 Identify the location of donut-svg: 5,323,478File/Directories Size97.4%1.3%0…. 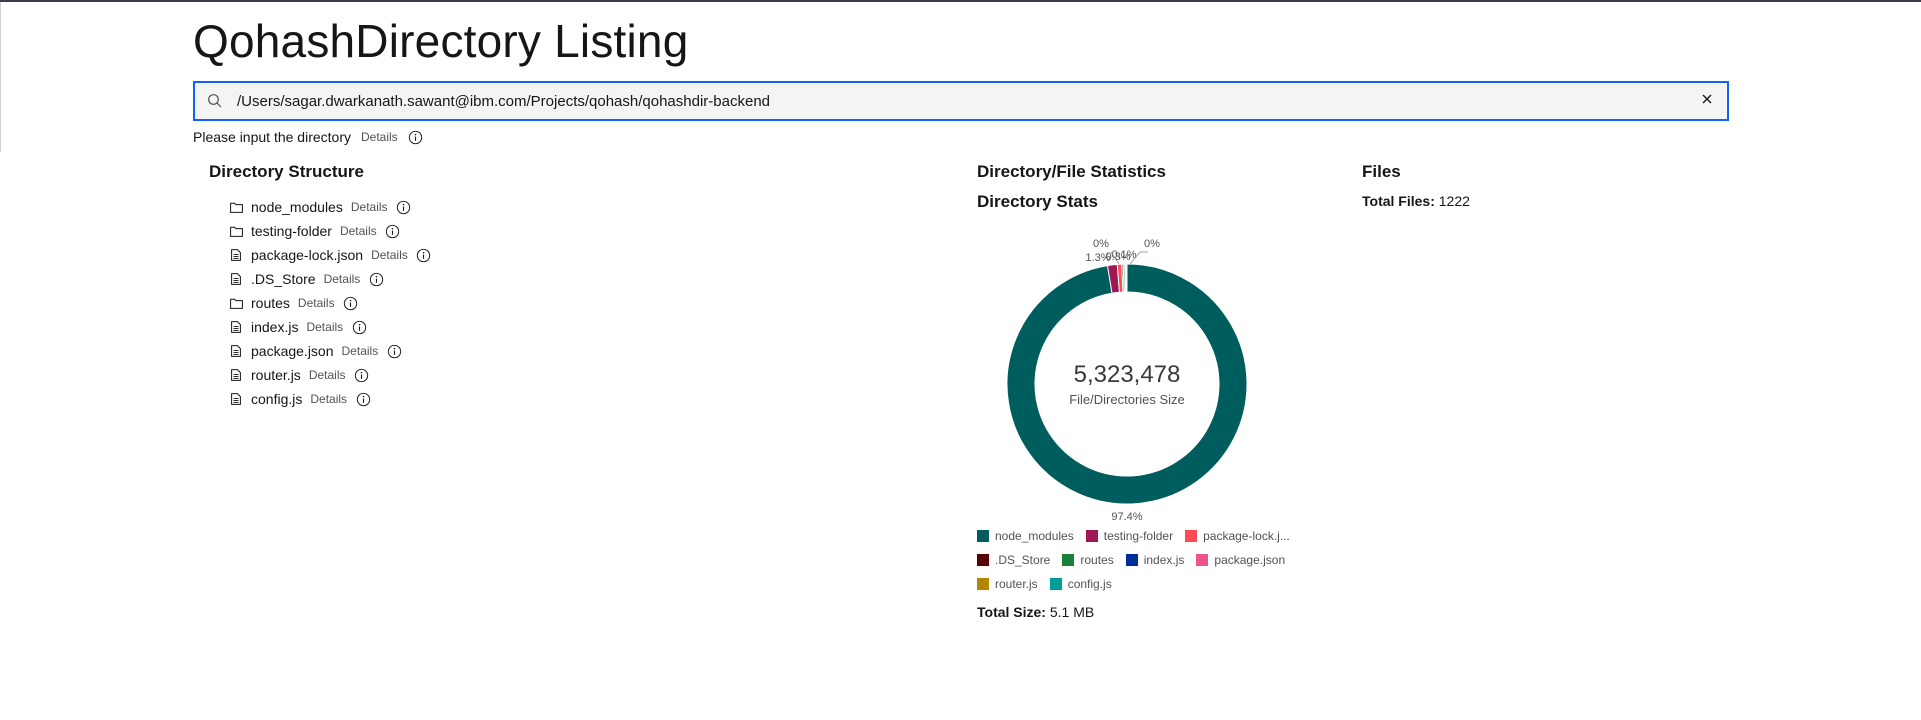
(1127, 380).